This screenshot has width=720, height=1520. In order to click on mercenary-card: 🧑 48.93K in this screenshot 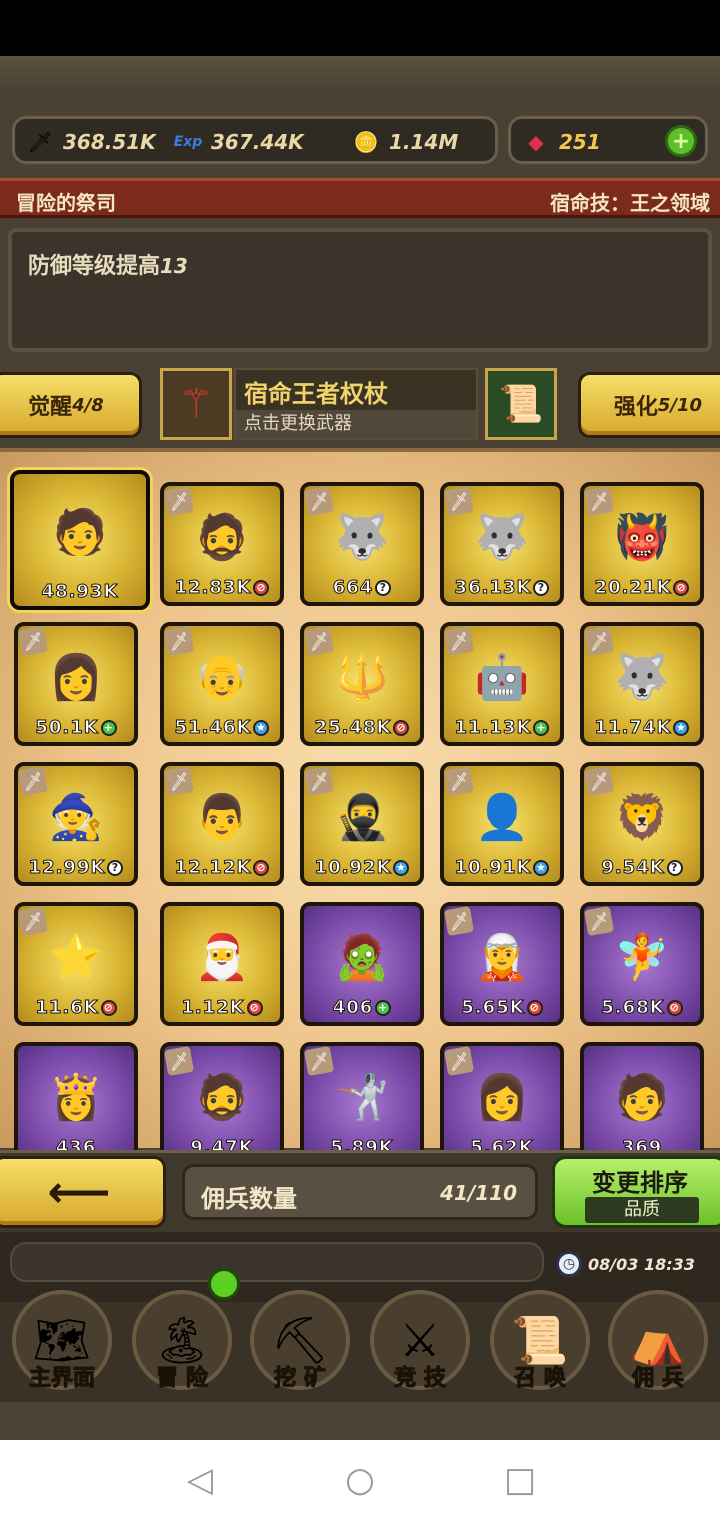, I will do `click(80, 540)`.